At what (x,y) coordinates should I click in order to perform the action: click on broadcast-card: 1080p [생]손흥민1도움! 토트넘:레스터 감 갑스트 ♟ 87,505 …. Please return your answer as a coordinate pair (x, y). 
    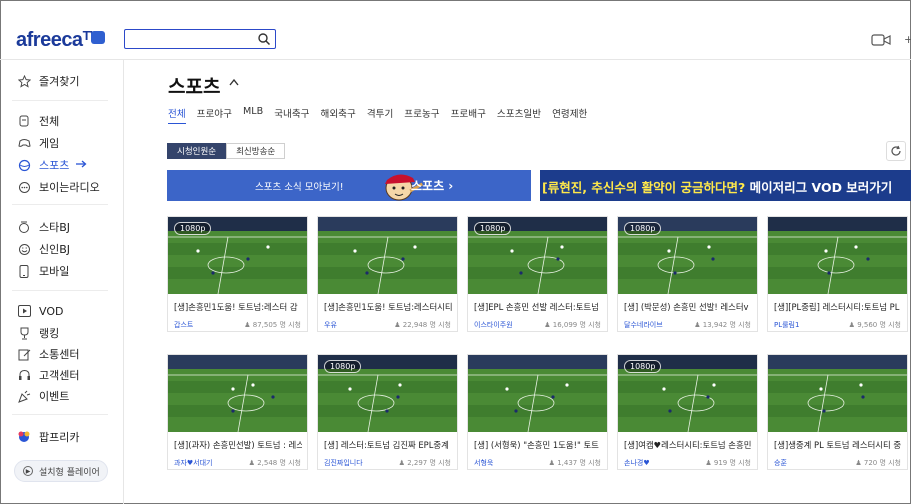
    Looking at the image, I should click on (237, 274).